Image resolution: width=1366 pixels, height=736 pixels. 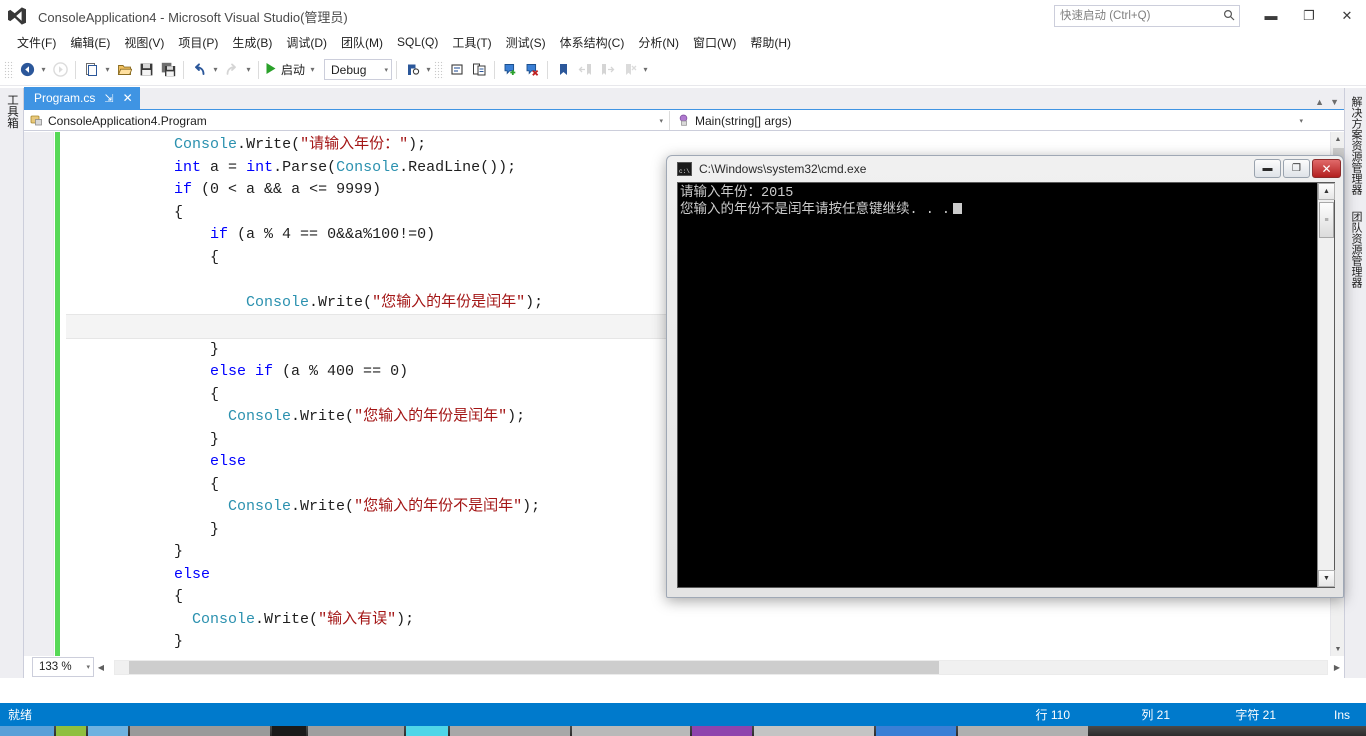 I want to click on minimize-icon: ▬, so click(x=1271, y=15).